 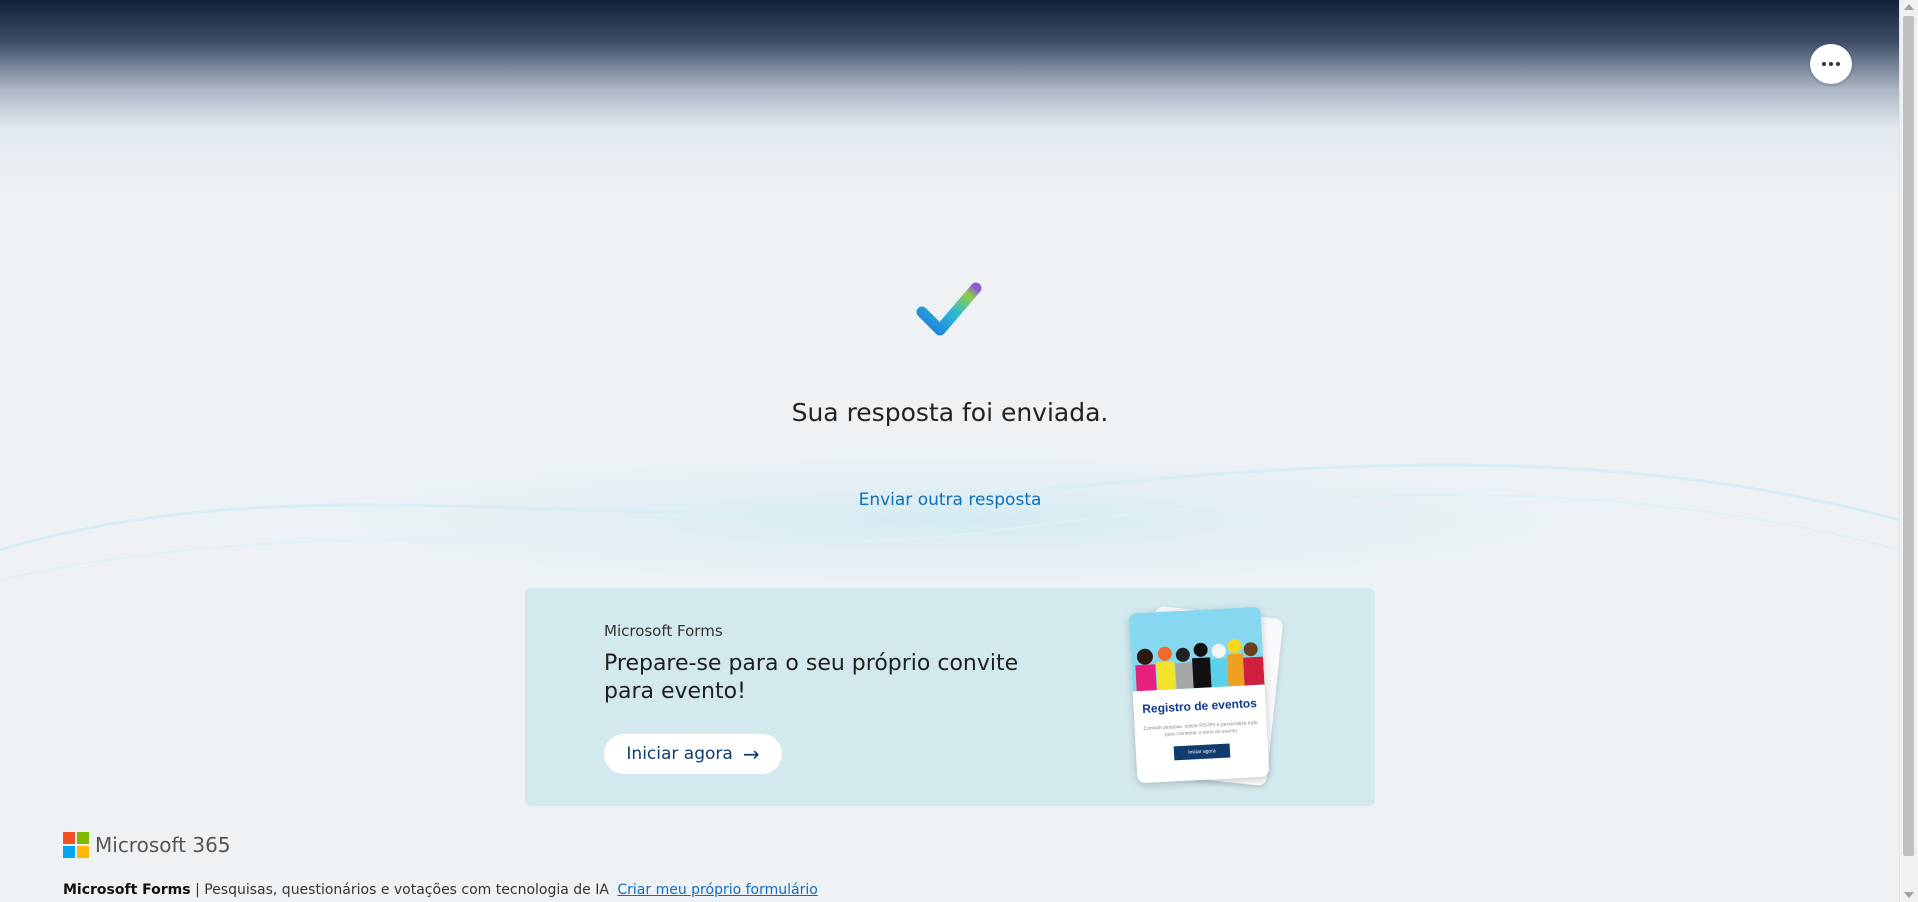 I want to click on scroll-up-icon, so click(x=1909, y=7).